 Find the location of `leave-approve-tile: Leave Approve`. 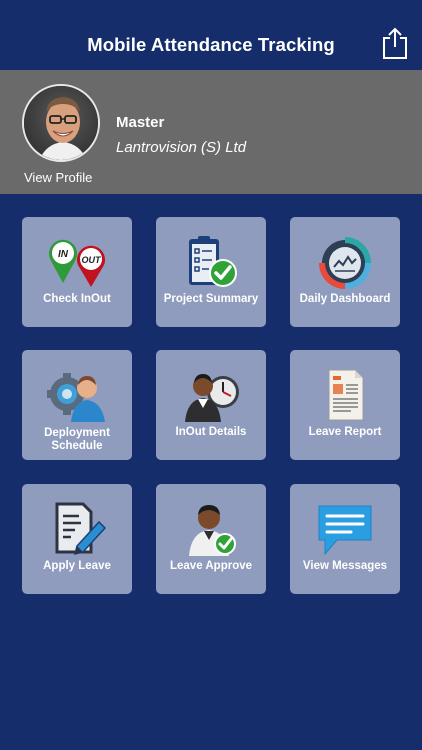

leave-approve-tile: Leave Approve is located at coordinates (211, 539).